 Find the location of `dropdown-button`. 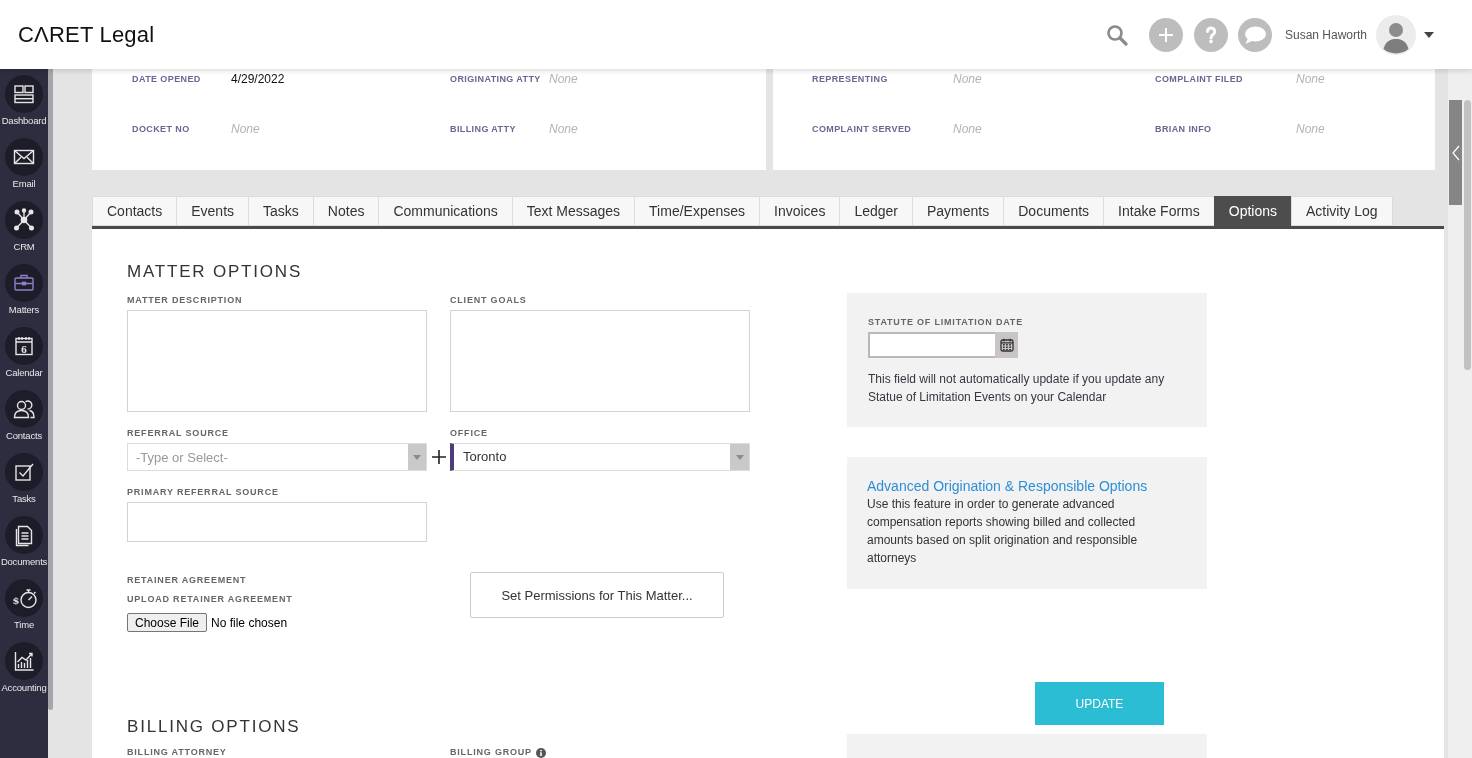

dropdown-button is located at coordinates (739, 457).